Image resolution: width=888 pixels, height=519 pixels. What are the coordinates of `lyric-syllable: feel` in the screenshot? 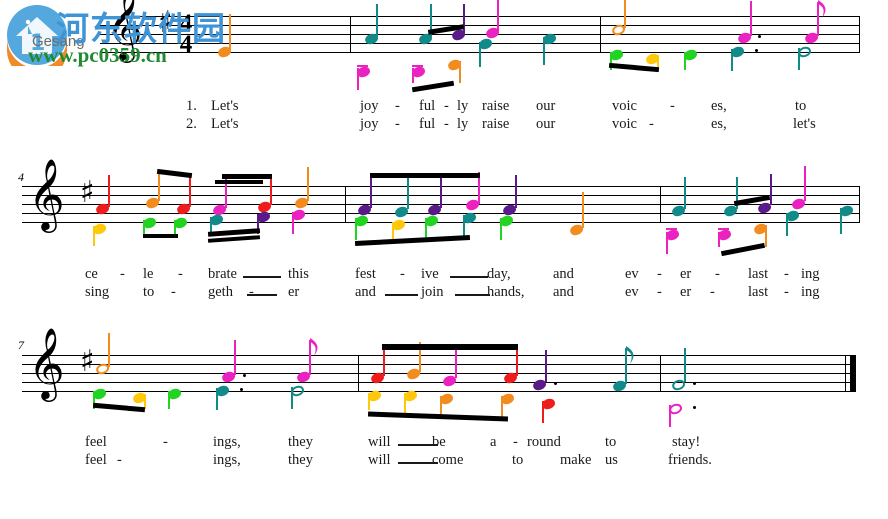 It's located at (96, 460).